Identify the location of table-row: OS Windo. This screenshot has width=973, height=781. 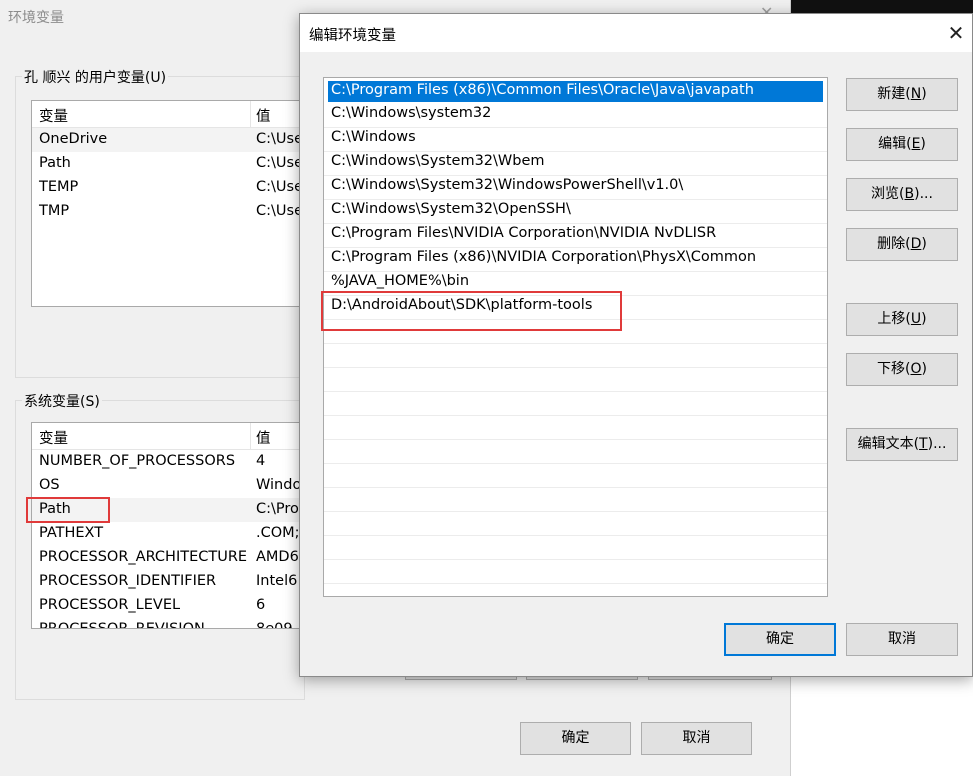
(168, 486).